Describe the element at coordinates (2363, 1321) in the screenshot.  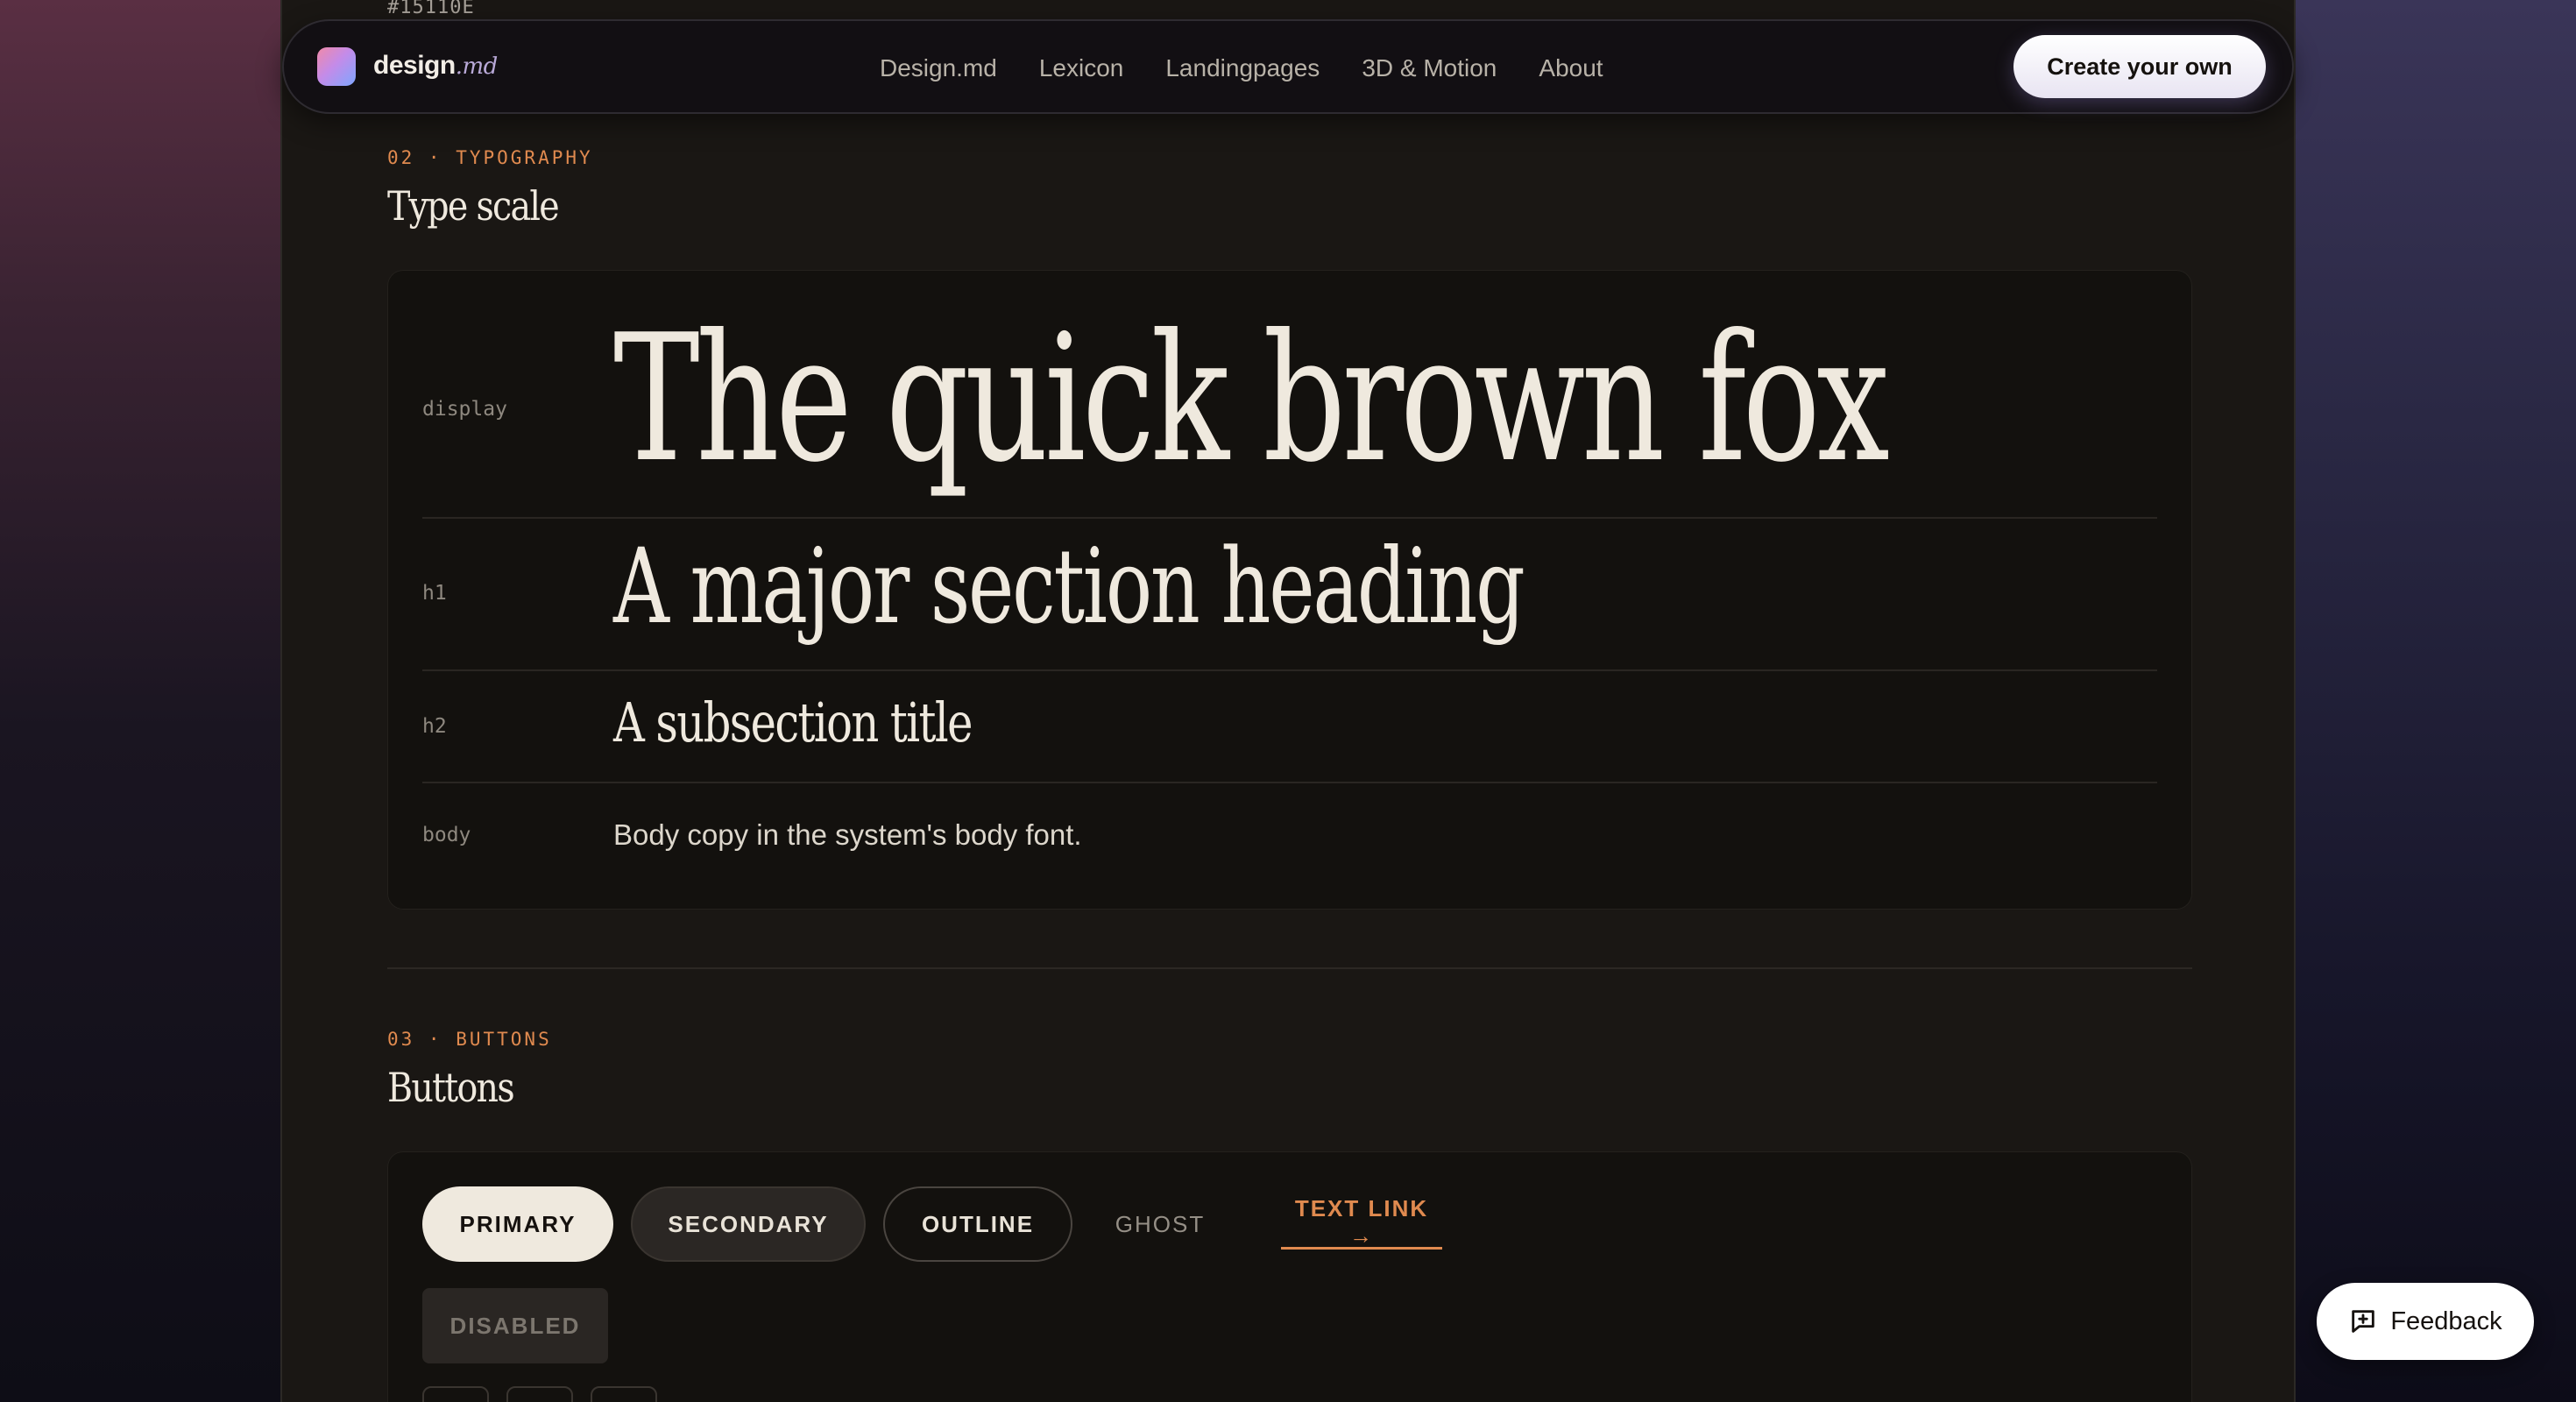
I see `feedback-icon` at that location.